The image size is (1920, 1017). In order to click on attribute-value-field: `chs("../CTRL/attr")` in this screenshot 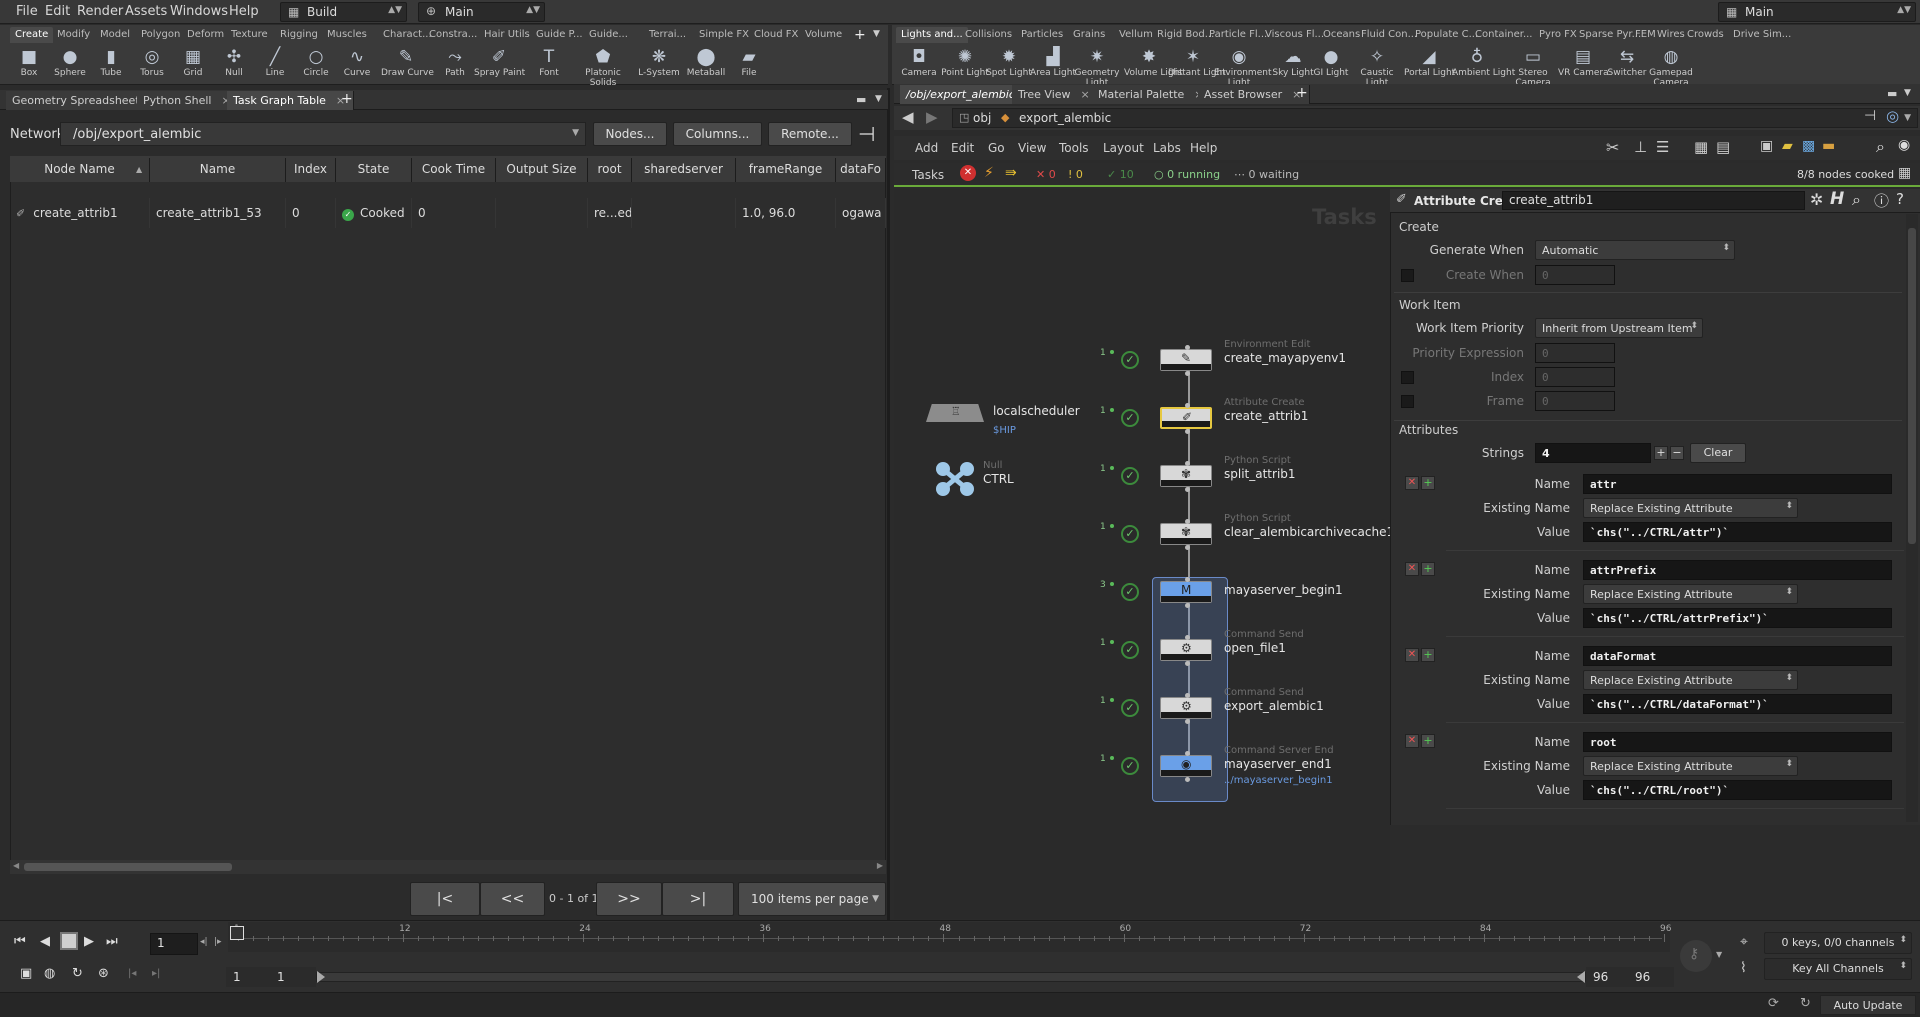, I will do `click(1737, 532)`.